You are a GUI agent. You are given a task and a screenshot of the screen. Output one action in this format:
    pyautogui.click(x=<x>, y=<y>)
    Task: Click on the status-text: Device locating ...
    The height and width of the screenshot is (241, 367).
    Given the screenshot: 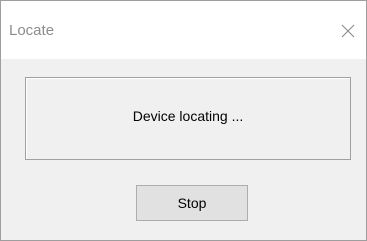 What is the action you would take?
    pyautogui.click(x=188, y=116)
    